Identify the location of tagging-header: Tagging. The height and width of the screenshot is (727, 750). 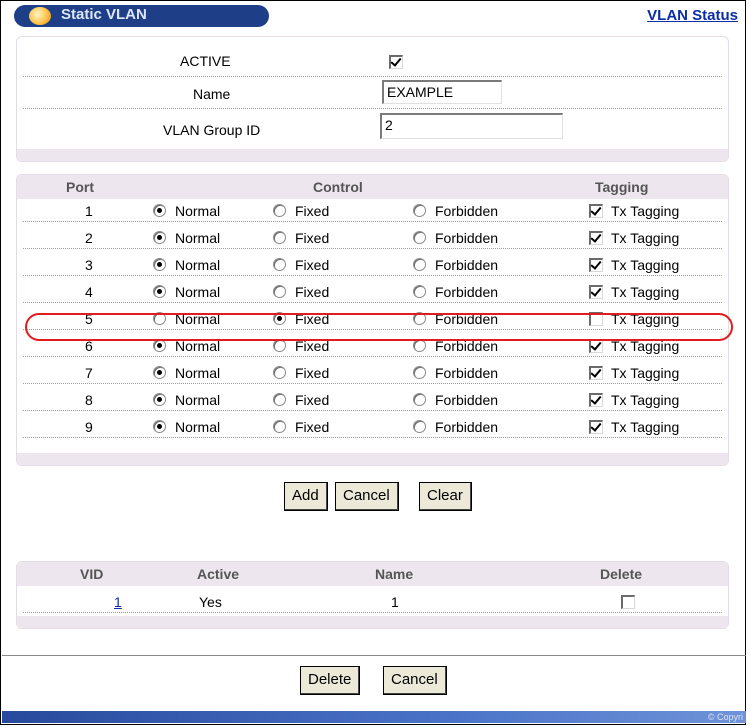
(622, 187).